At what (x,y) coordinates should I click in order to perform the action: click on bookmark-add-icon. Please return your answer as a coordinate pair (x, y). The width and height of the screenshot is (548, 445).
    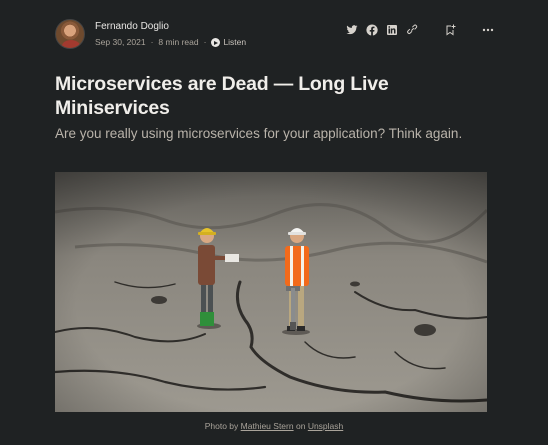
    Looking at the image, I should click on (450, 30).